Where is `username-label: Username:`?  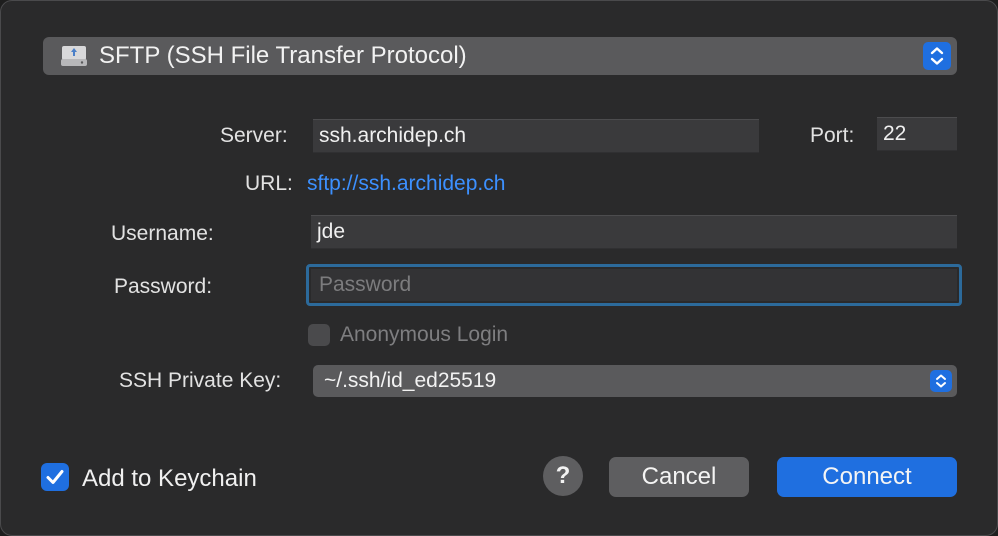
username-label: Username: is located at coordinates (162, 233).